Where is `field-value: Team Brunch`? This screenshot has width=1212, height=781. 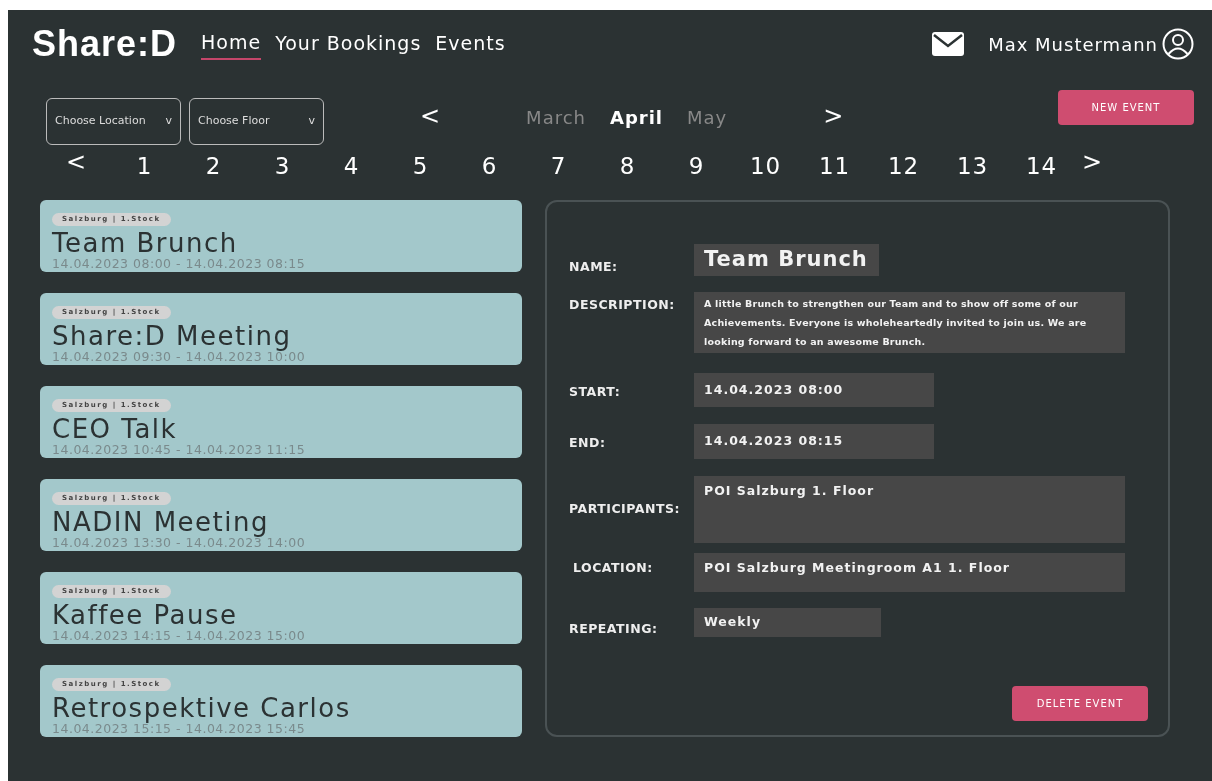 field-value: Team Brunch is located at coordinates (786, 260).